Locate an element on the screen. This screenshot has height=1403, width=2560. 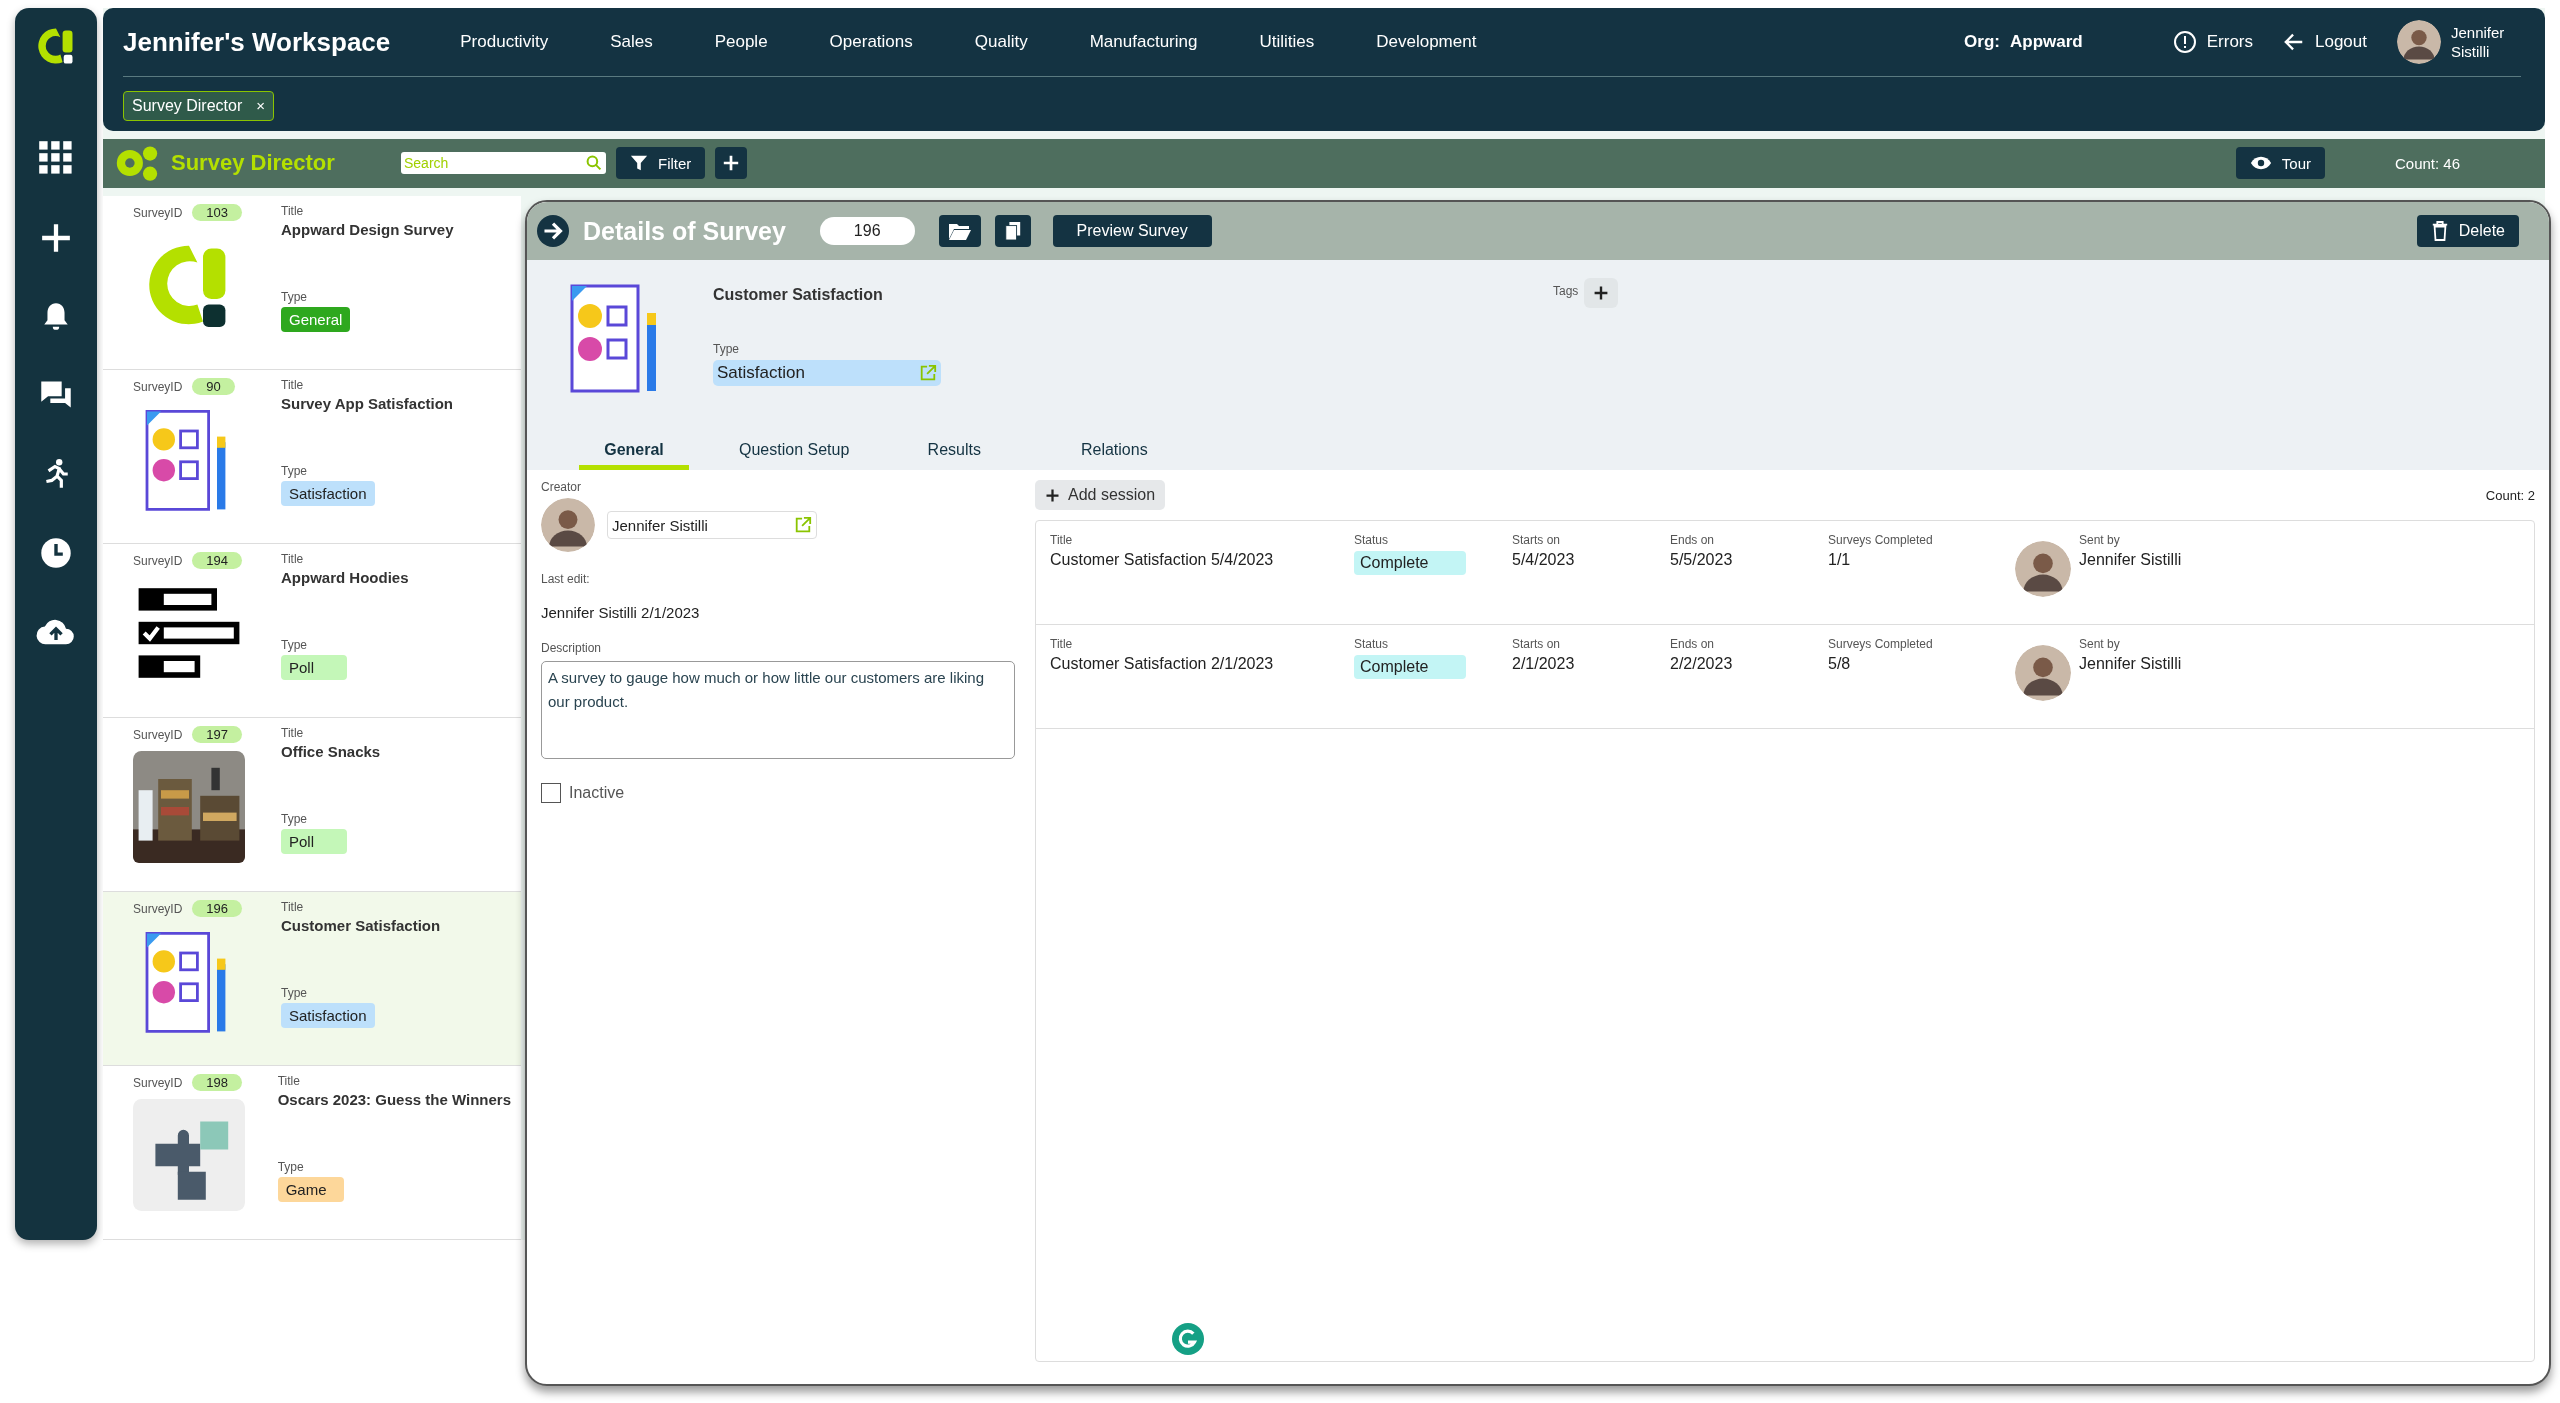
add-button is located at coordinates (731, 163).